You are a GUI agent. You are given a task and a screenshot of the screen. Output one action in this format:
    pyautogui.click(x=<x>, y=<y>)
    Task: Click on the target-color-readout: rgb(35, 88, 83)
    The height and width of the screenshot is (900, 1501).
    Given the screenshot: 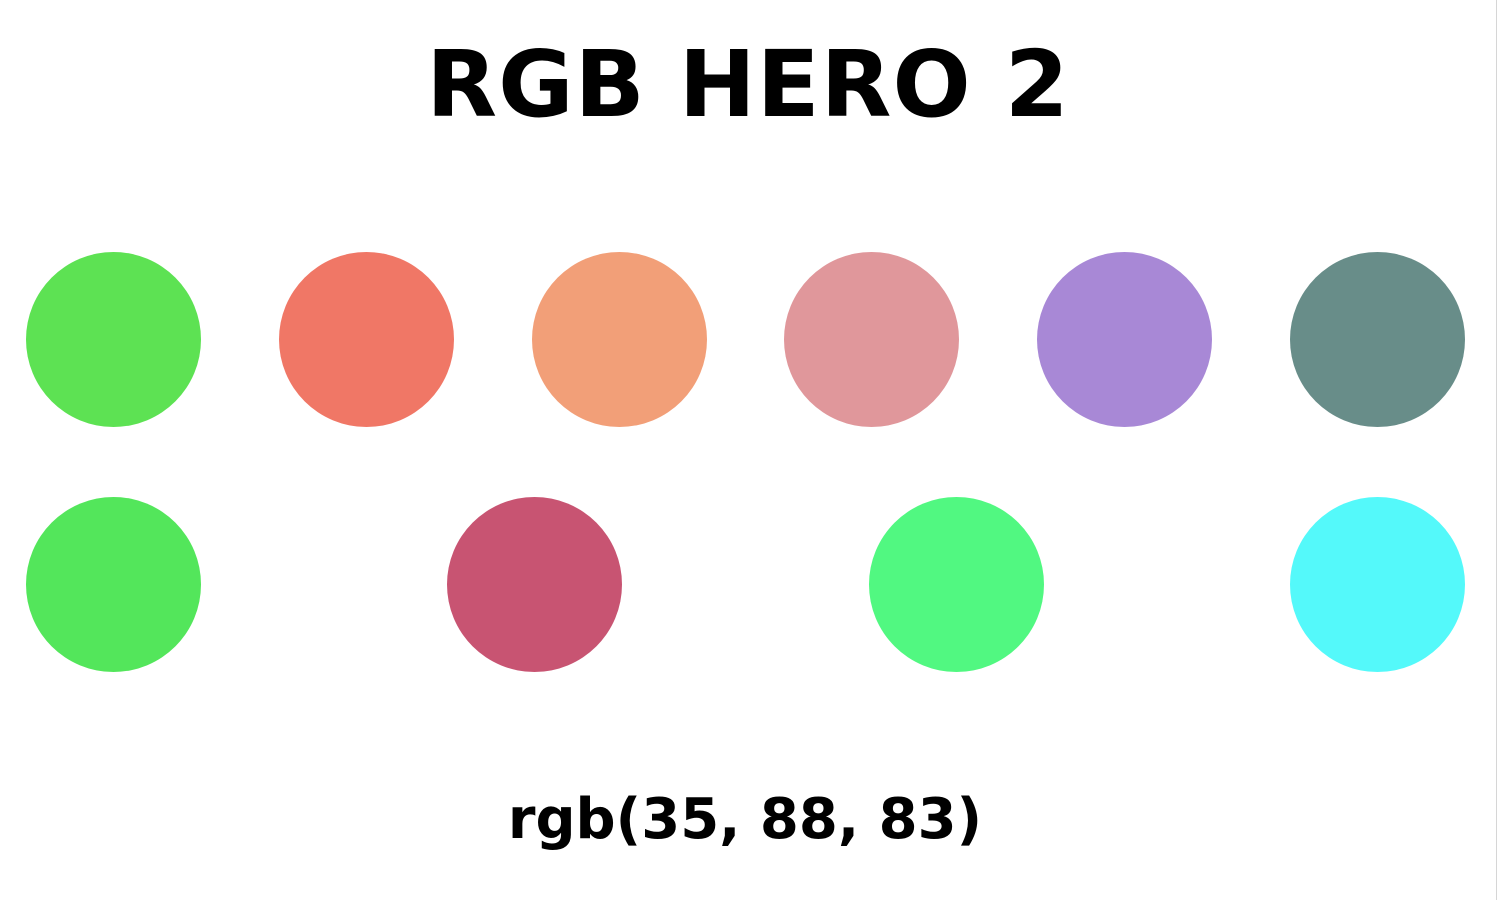 What is the action you would take?
    pyautogui.click(x=745, y=819)
    